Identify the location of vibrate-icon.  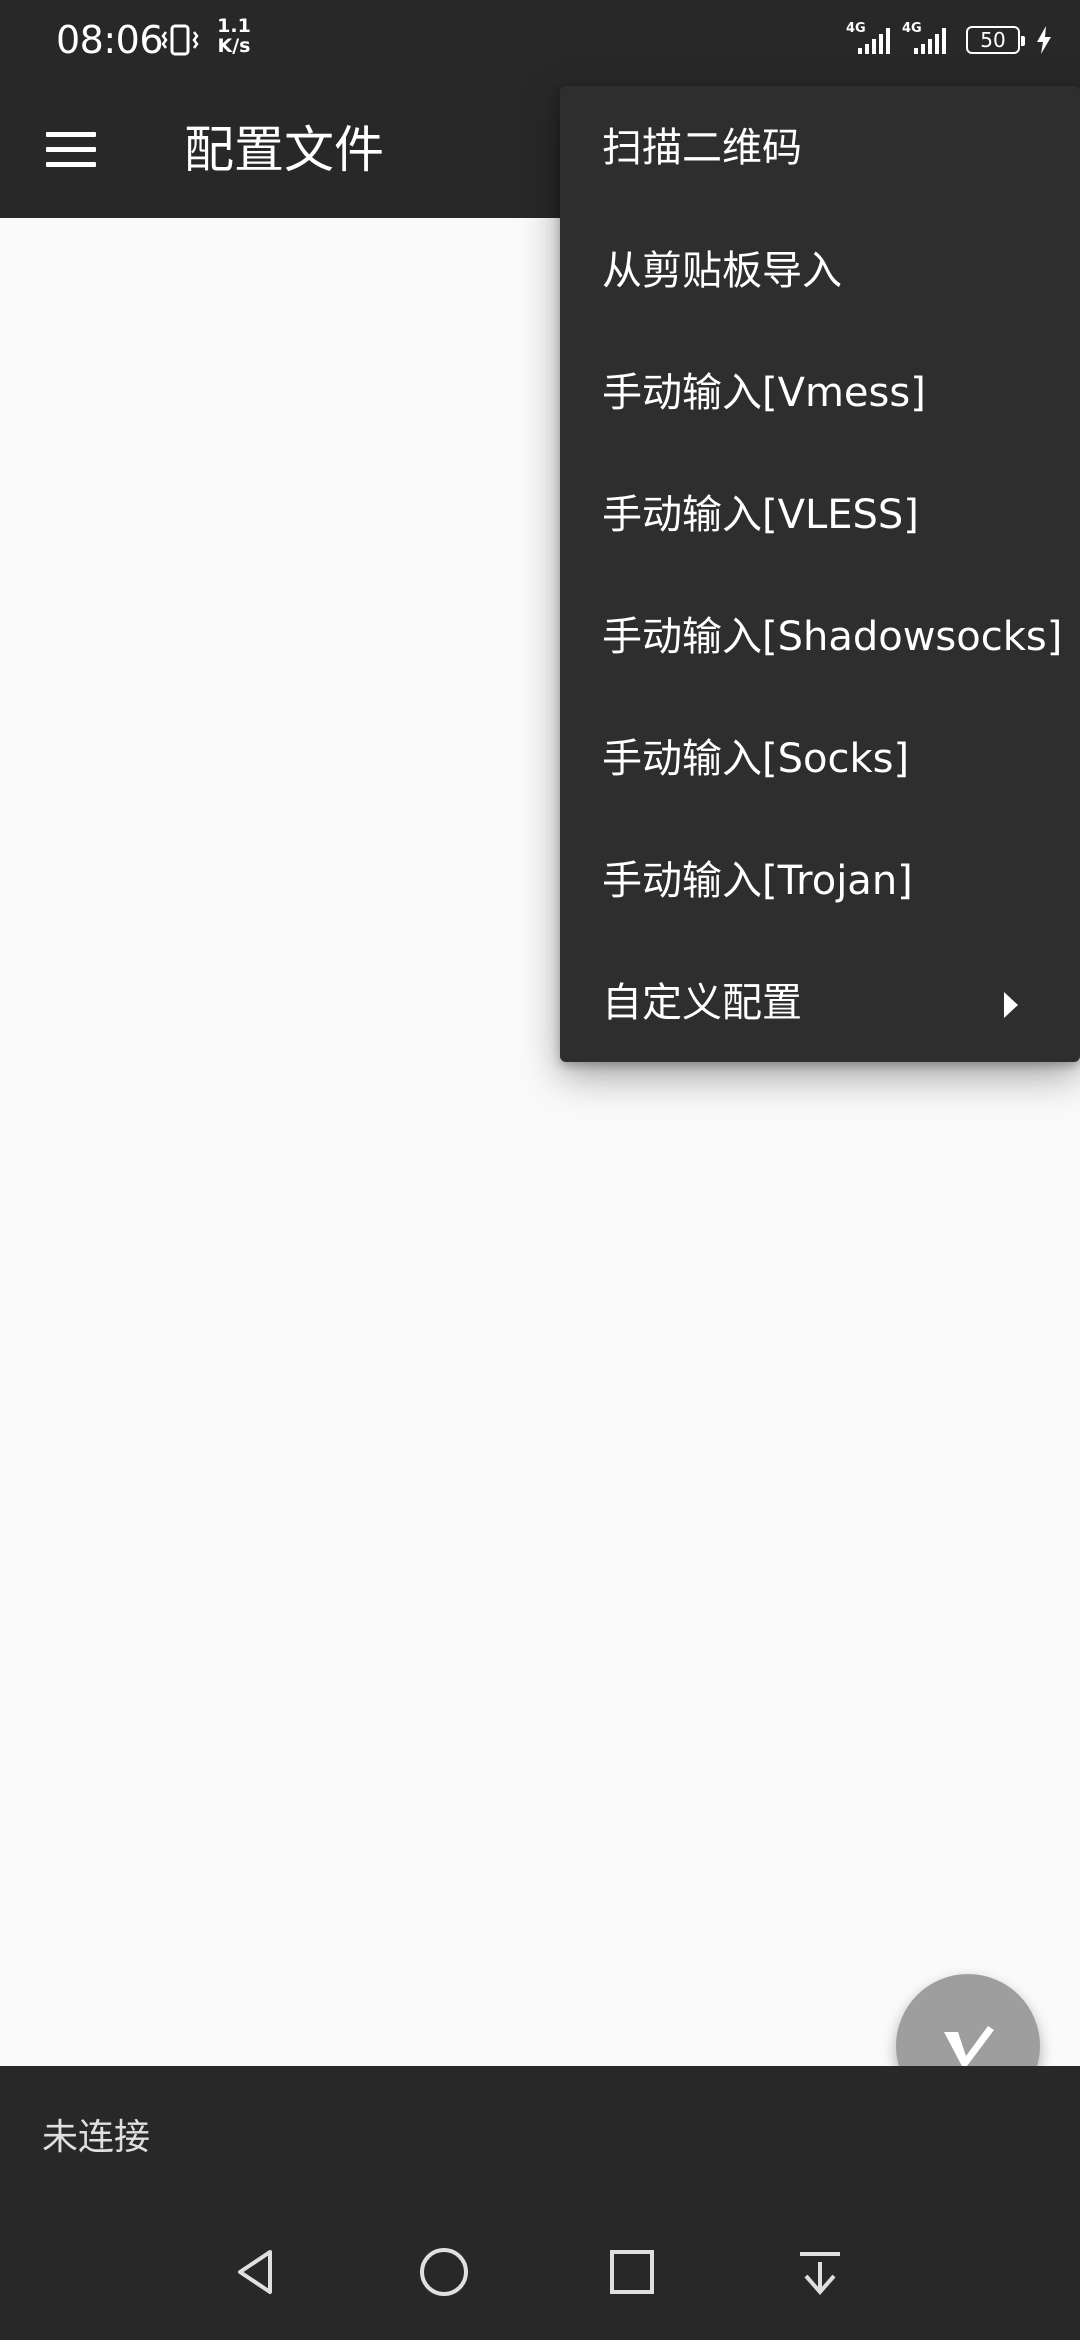
(180, 40).